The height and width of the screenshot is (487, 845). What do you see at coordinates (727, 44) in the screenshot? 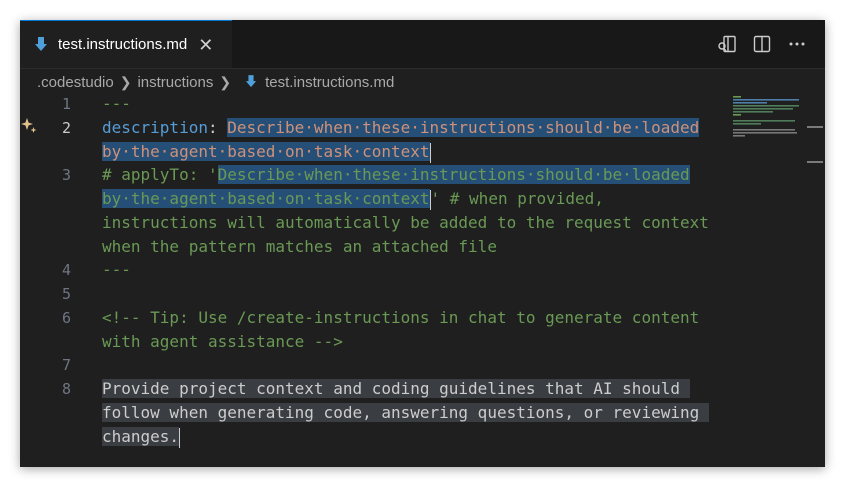
I see `open-preview-icon` at bounding box center [727, 44].